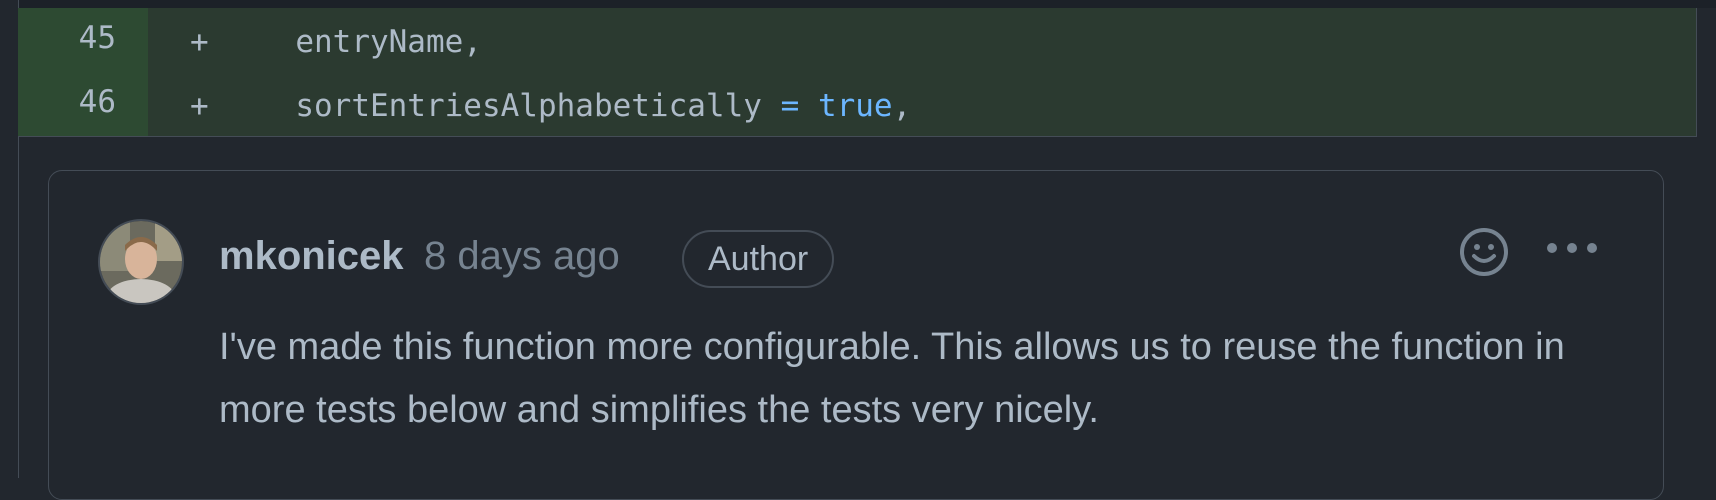 The width and height of the screenshot is (1716, 500). What do you see at coordinates (858, 4) in the screenshot?
I see `top-strip` at bounding box center [858, 4].